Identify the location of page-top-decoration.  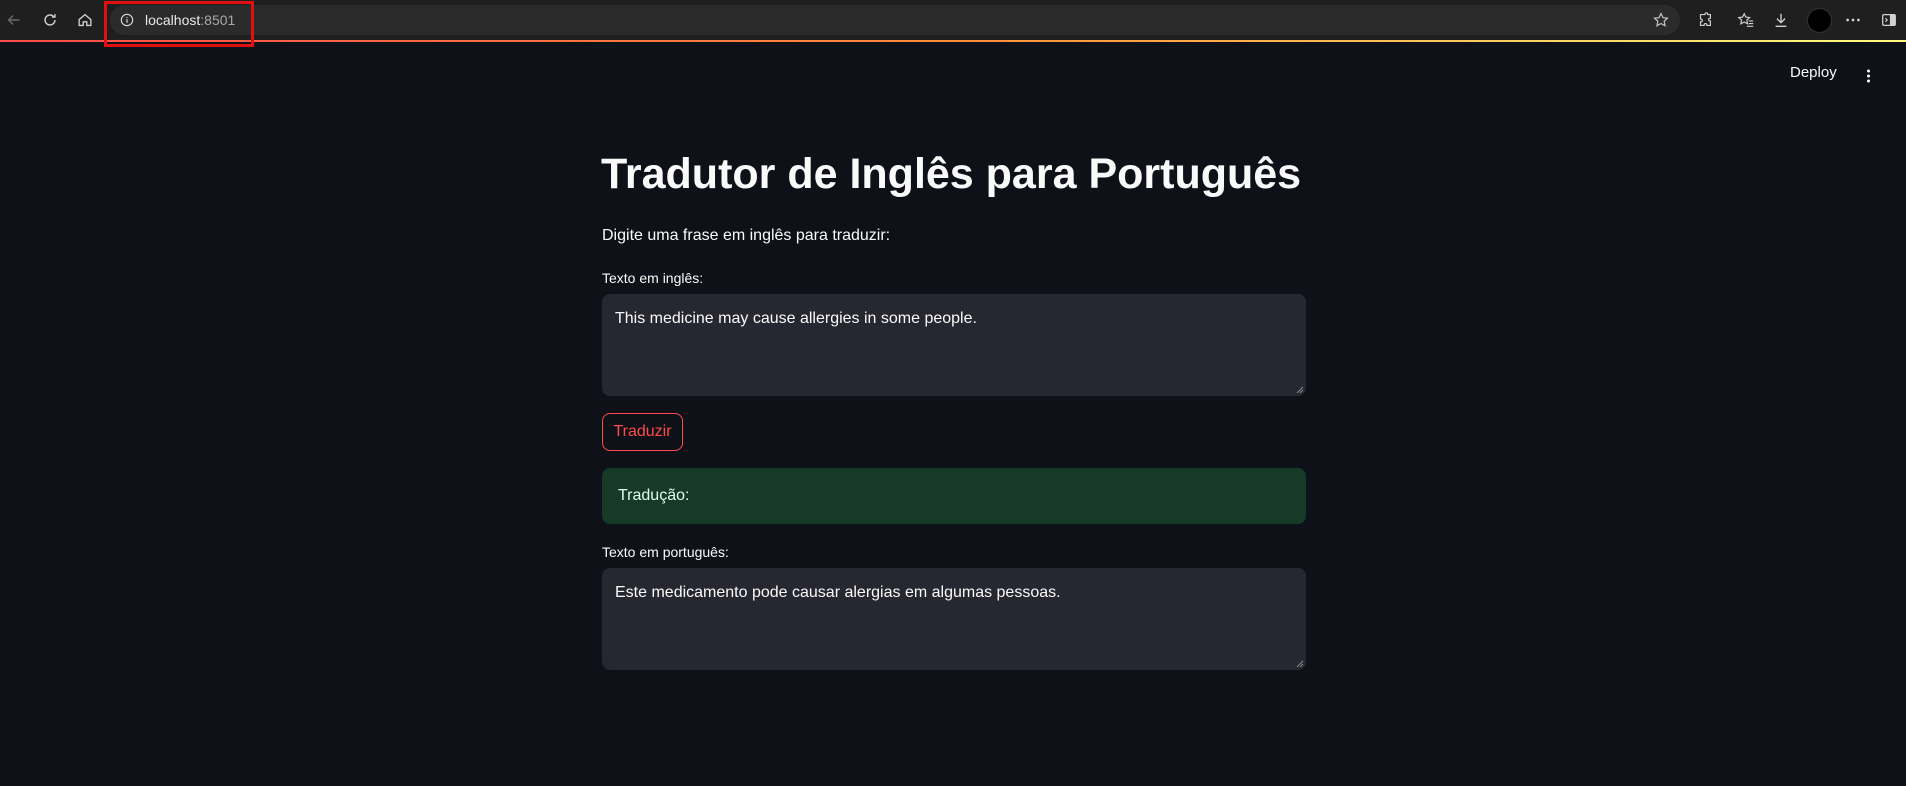
(953, 41).